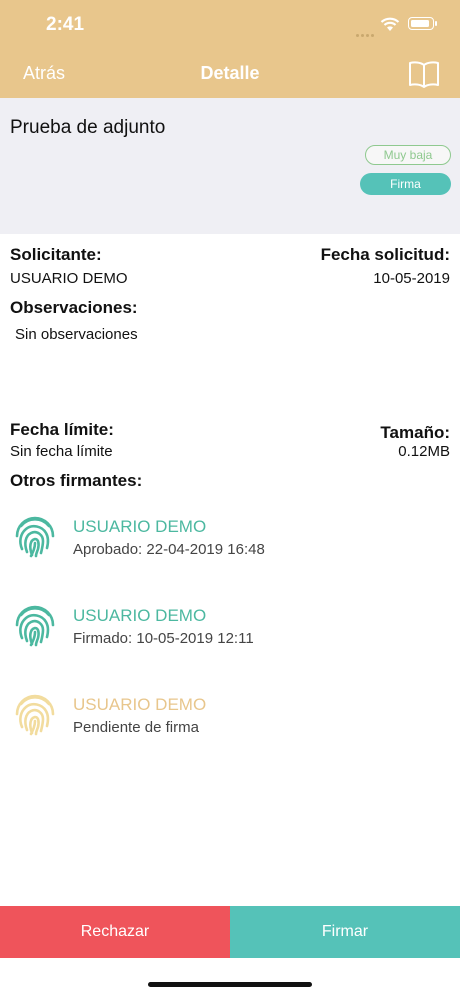 This screenshot has width=460, height=996. What do you see at coordinates (415, 432) in the screenshot?
I see `size-label: Tamaño:` at bounding box center [415, 432].